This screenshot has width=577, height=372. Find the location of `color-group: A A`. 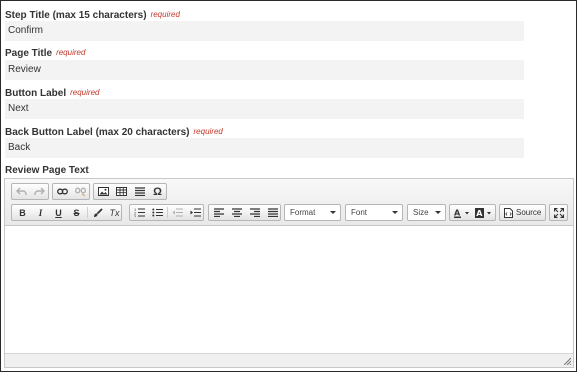

color-group: A A is located at coordinates (472, 212).